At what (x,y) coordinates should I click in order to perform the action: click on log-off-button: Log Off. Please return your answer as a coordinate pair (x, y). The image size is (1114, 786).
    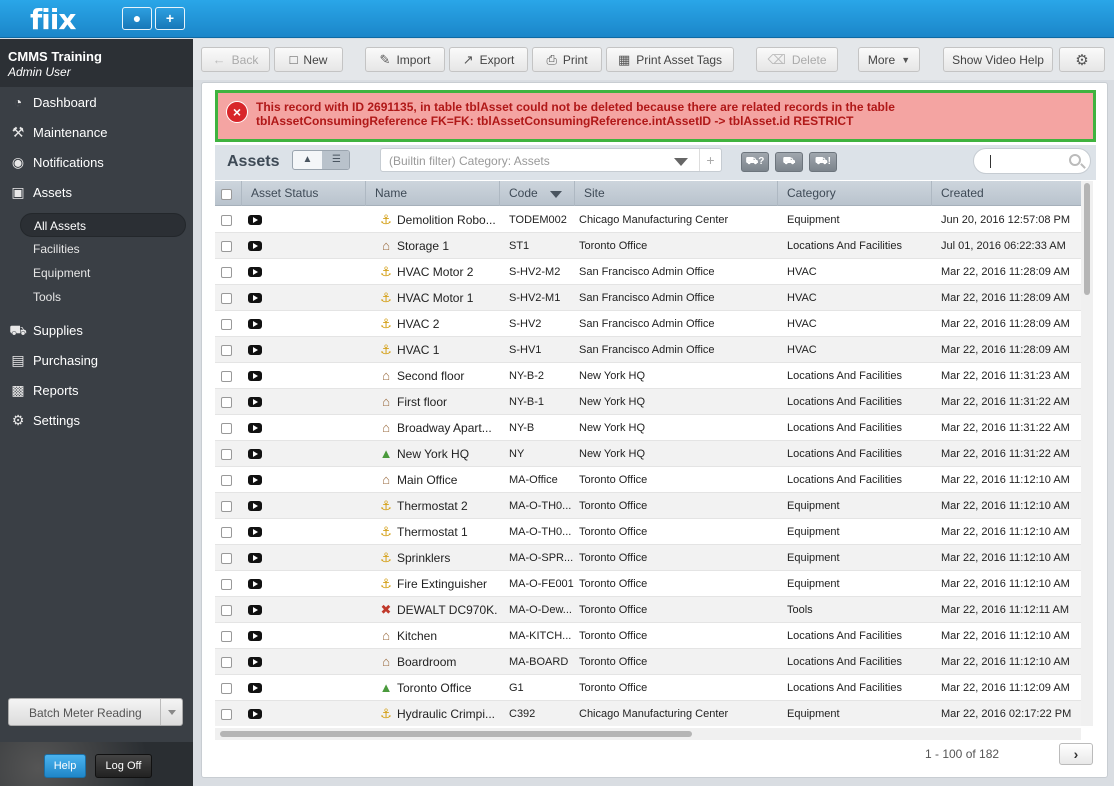
    Looking at the image, I should click on (123, 766).